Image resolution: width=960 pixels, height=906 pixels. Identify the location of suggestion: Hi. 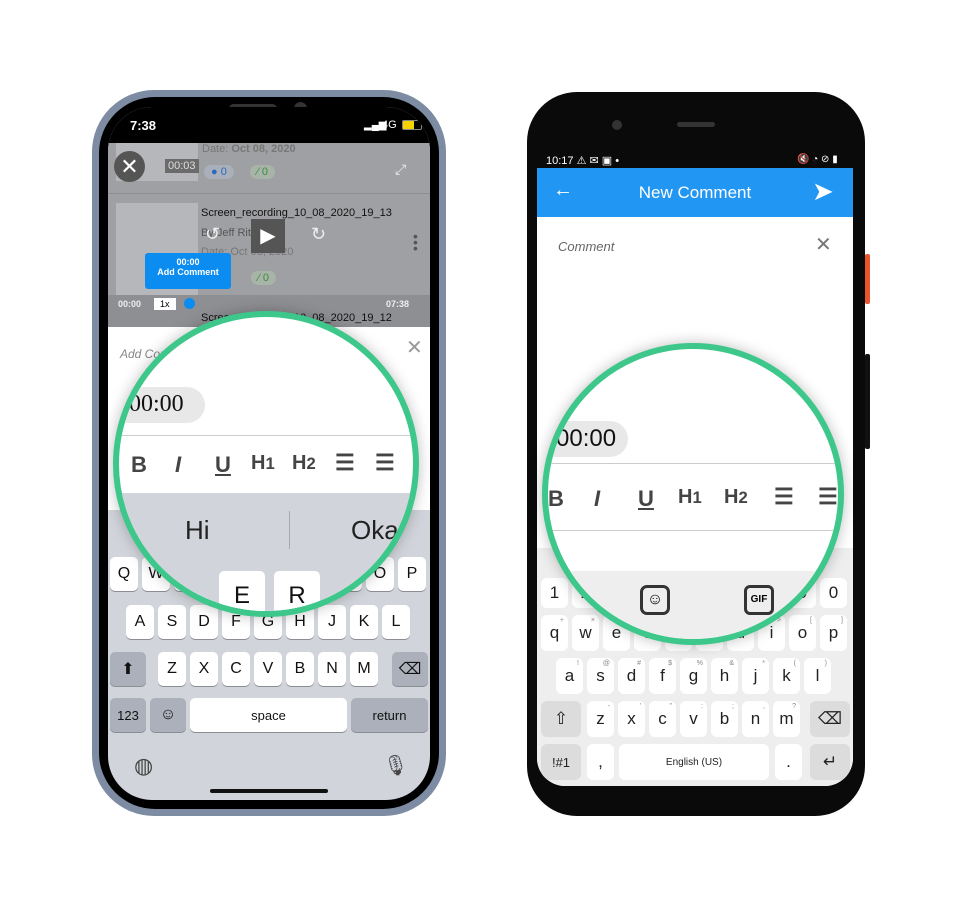
(197, 530).